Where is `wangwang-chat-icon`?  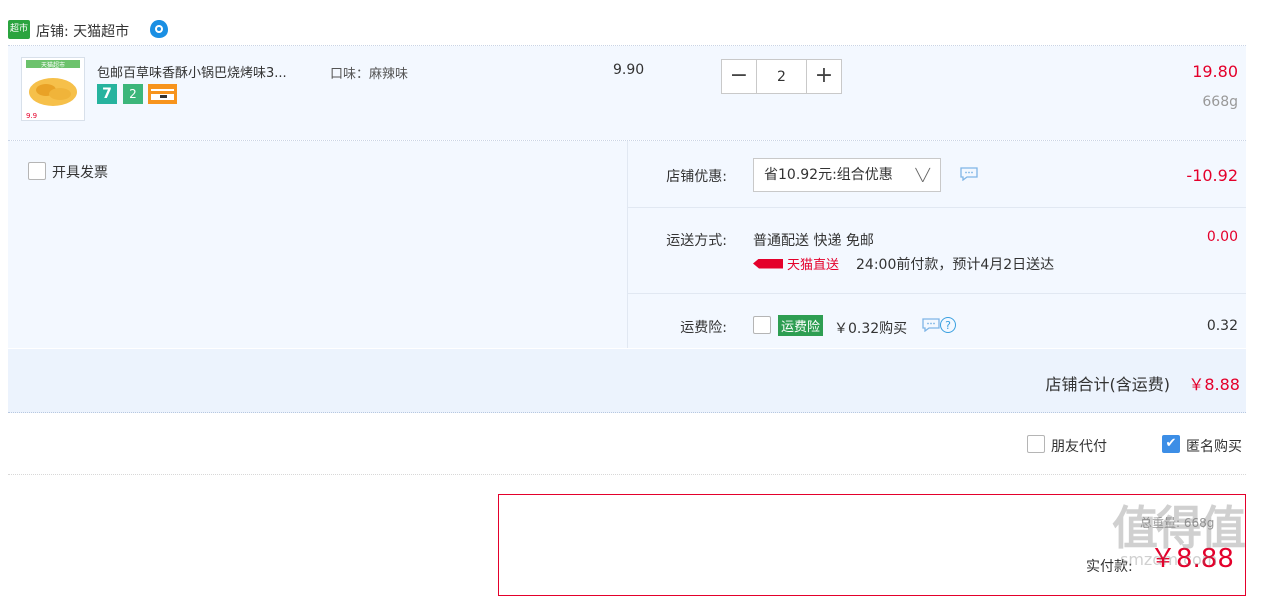 wangwang-chat-icon is located at coordinates (159, 29).